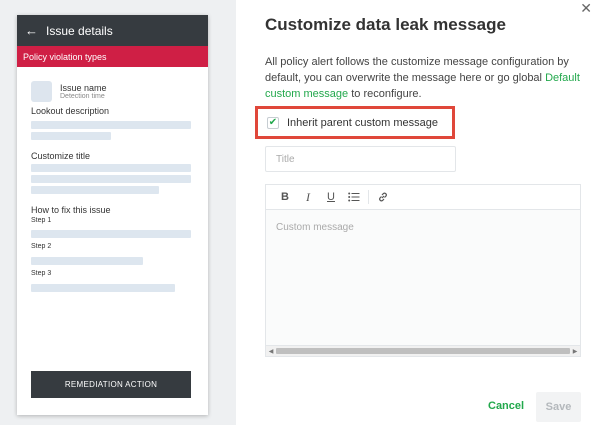 The image size is (600, 425). What do you see at coordinates (385, 24) in the screenshot?
I see `panel-title: Customize data leak message` at bounding box center [385, 24].